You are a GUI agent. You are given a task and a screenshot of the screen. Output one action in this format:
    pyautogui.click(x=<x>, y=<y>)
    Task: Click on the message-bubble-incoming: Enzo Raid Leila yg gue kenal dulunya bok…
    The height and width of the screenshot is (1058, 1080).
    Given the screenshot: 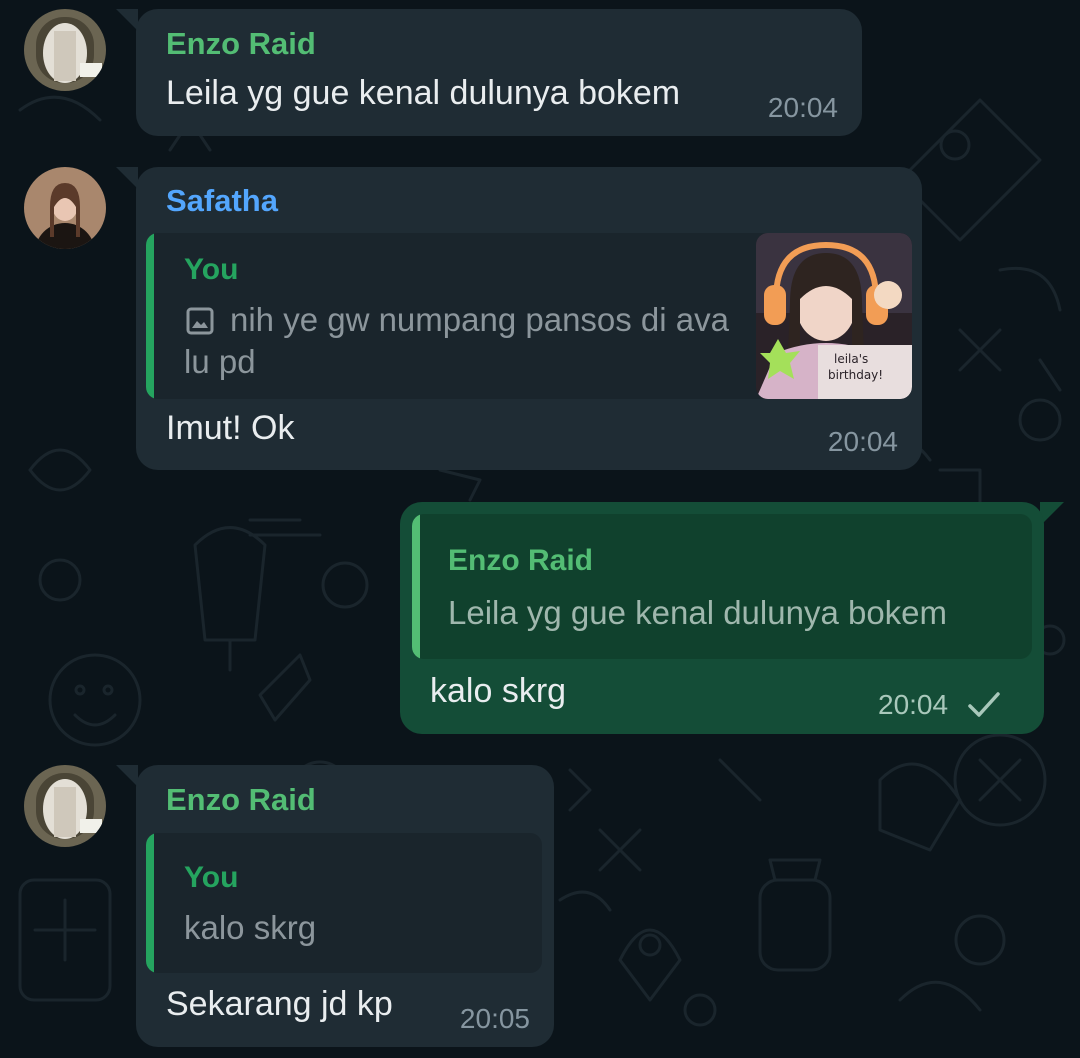 What is the action you would take?
    pyautogui.click(x=499, y=72)
    